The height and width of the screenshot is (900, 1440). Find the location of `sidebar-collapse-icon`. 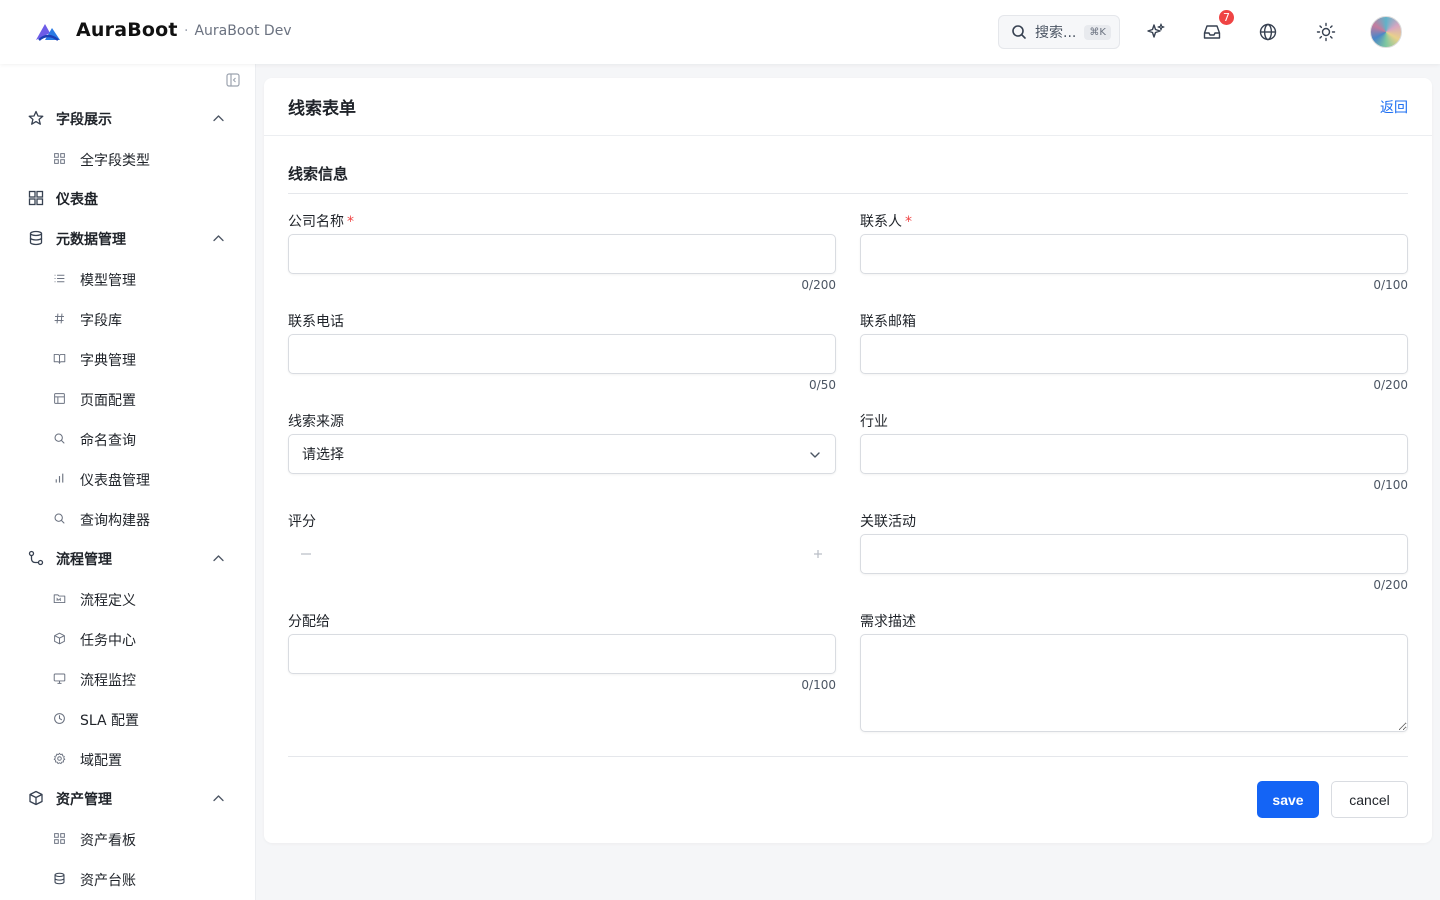

sidebar-collapse-icon is located at coordinates (233, 80).